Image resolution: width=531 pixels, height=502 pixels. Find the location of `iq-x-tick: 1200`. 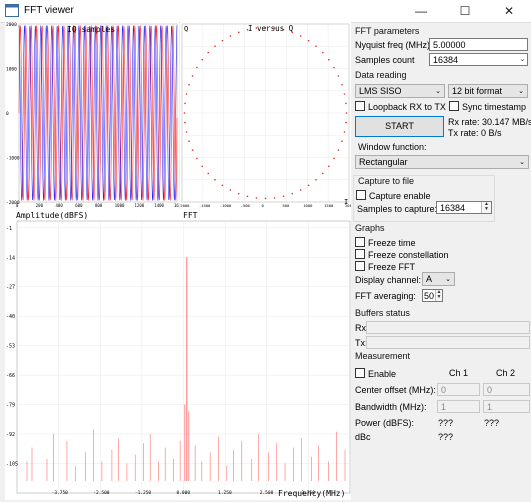

iq-x-tick: 1200 is located at coordinates (140, 205).